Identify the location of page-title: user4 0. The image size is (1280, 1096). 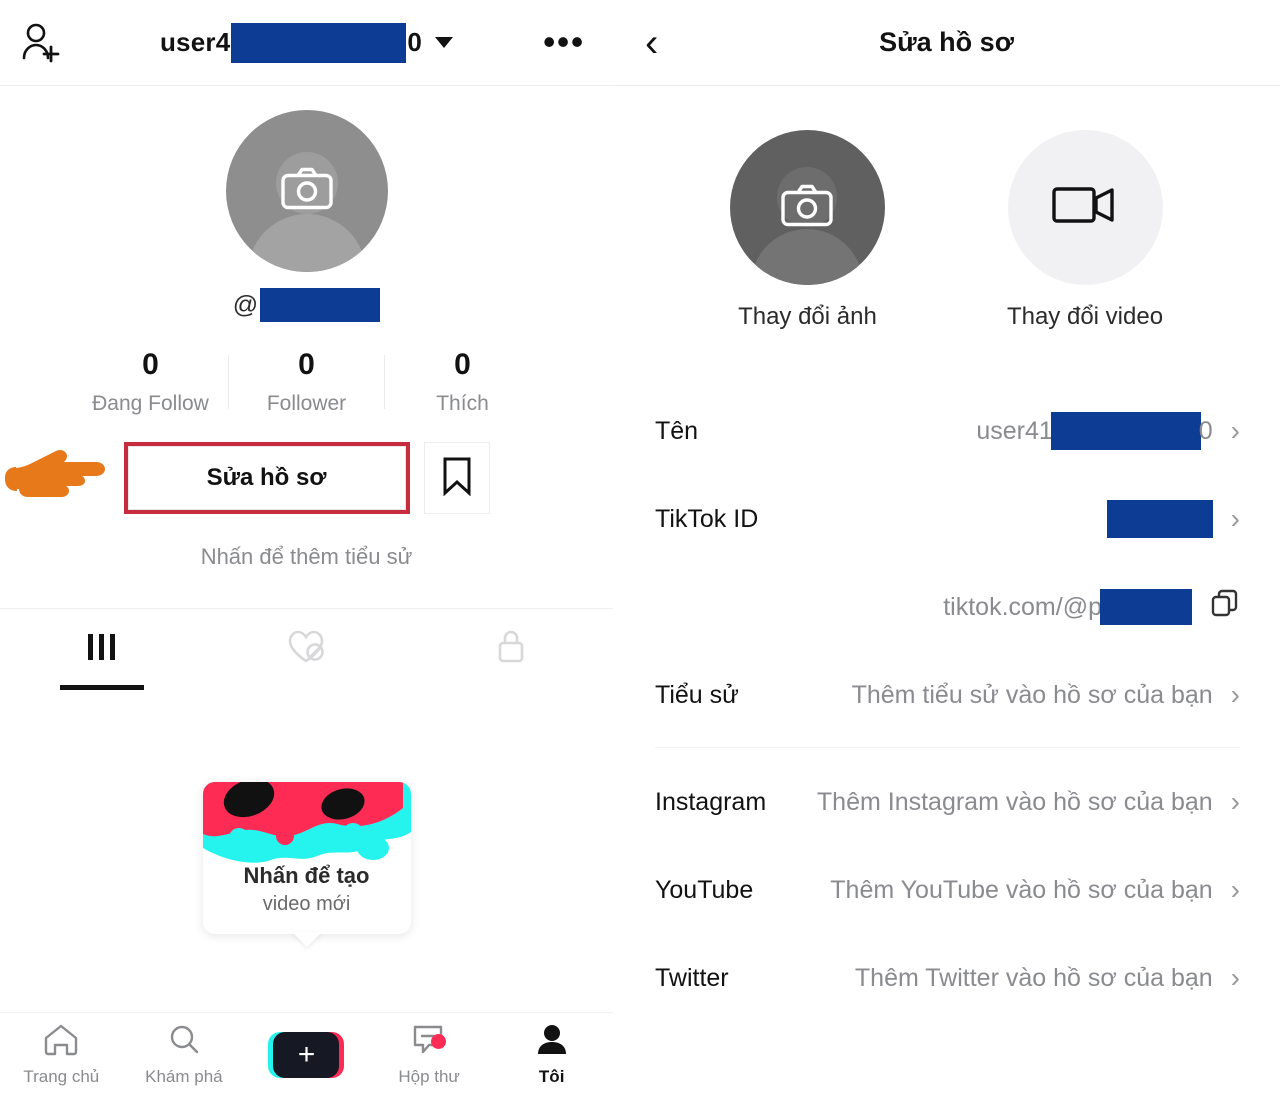
(306, 42).